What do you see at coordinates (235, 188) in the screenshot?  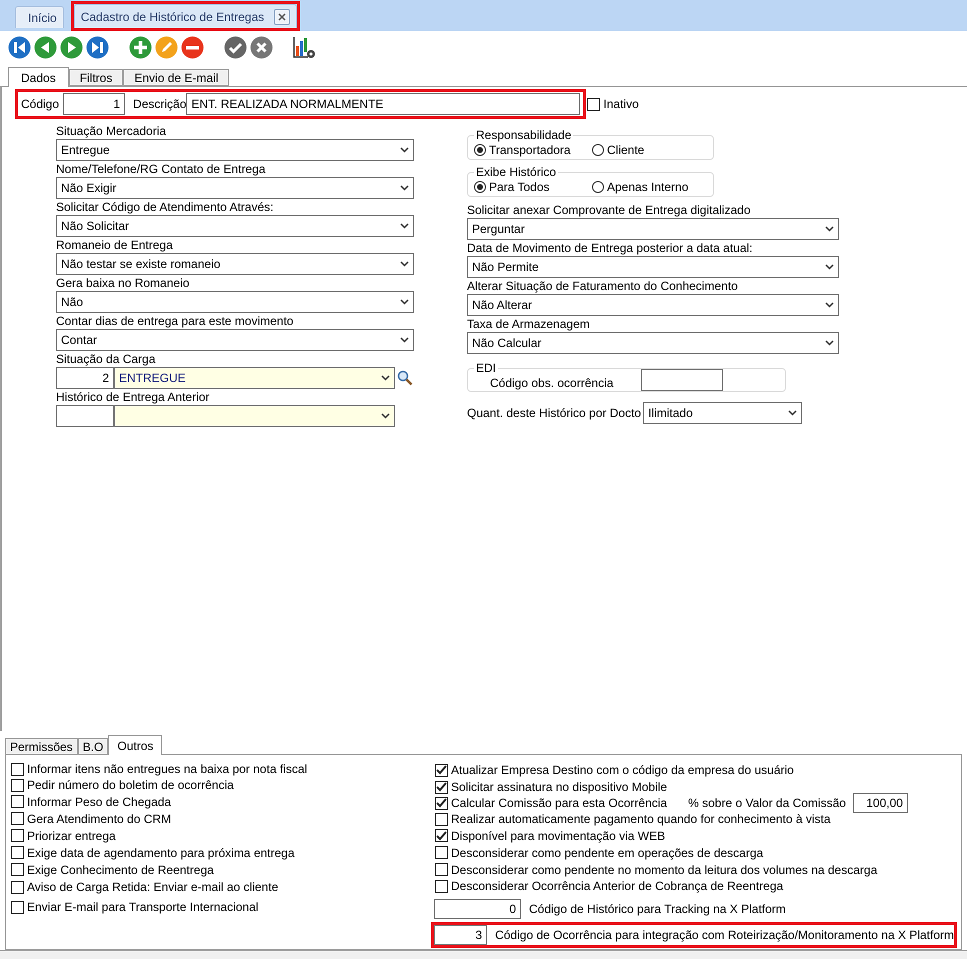 I see `dropdown: Não Exigir` at bounding box center [235, 188].